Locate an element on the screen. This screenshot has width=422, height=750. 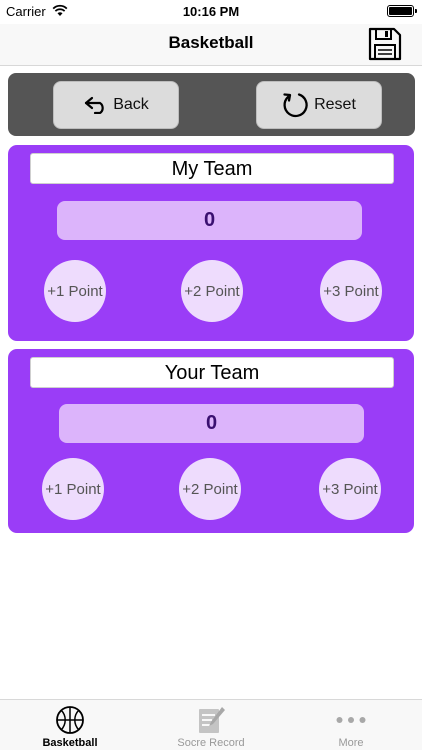
navigation-bar: Basketball is located at coordinates (211, 45).